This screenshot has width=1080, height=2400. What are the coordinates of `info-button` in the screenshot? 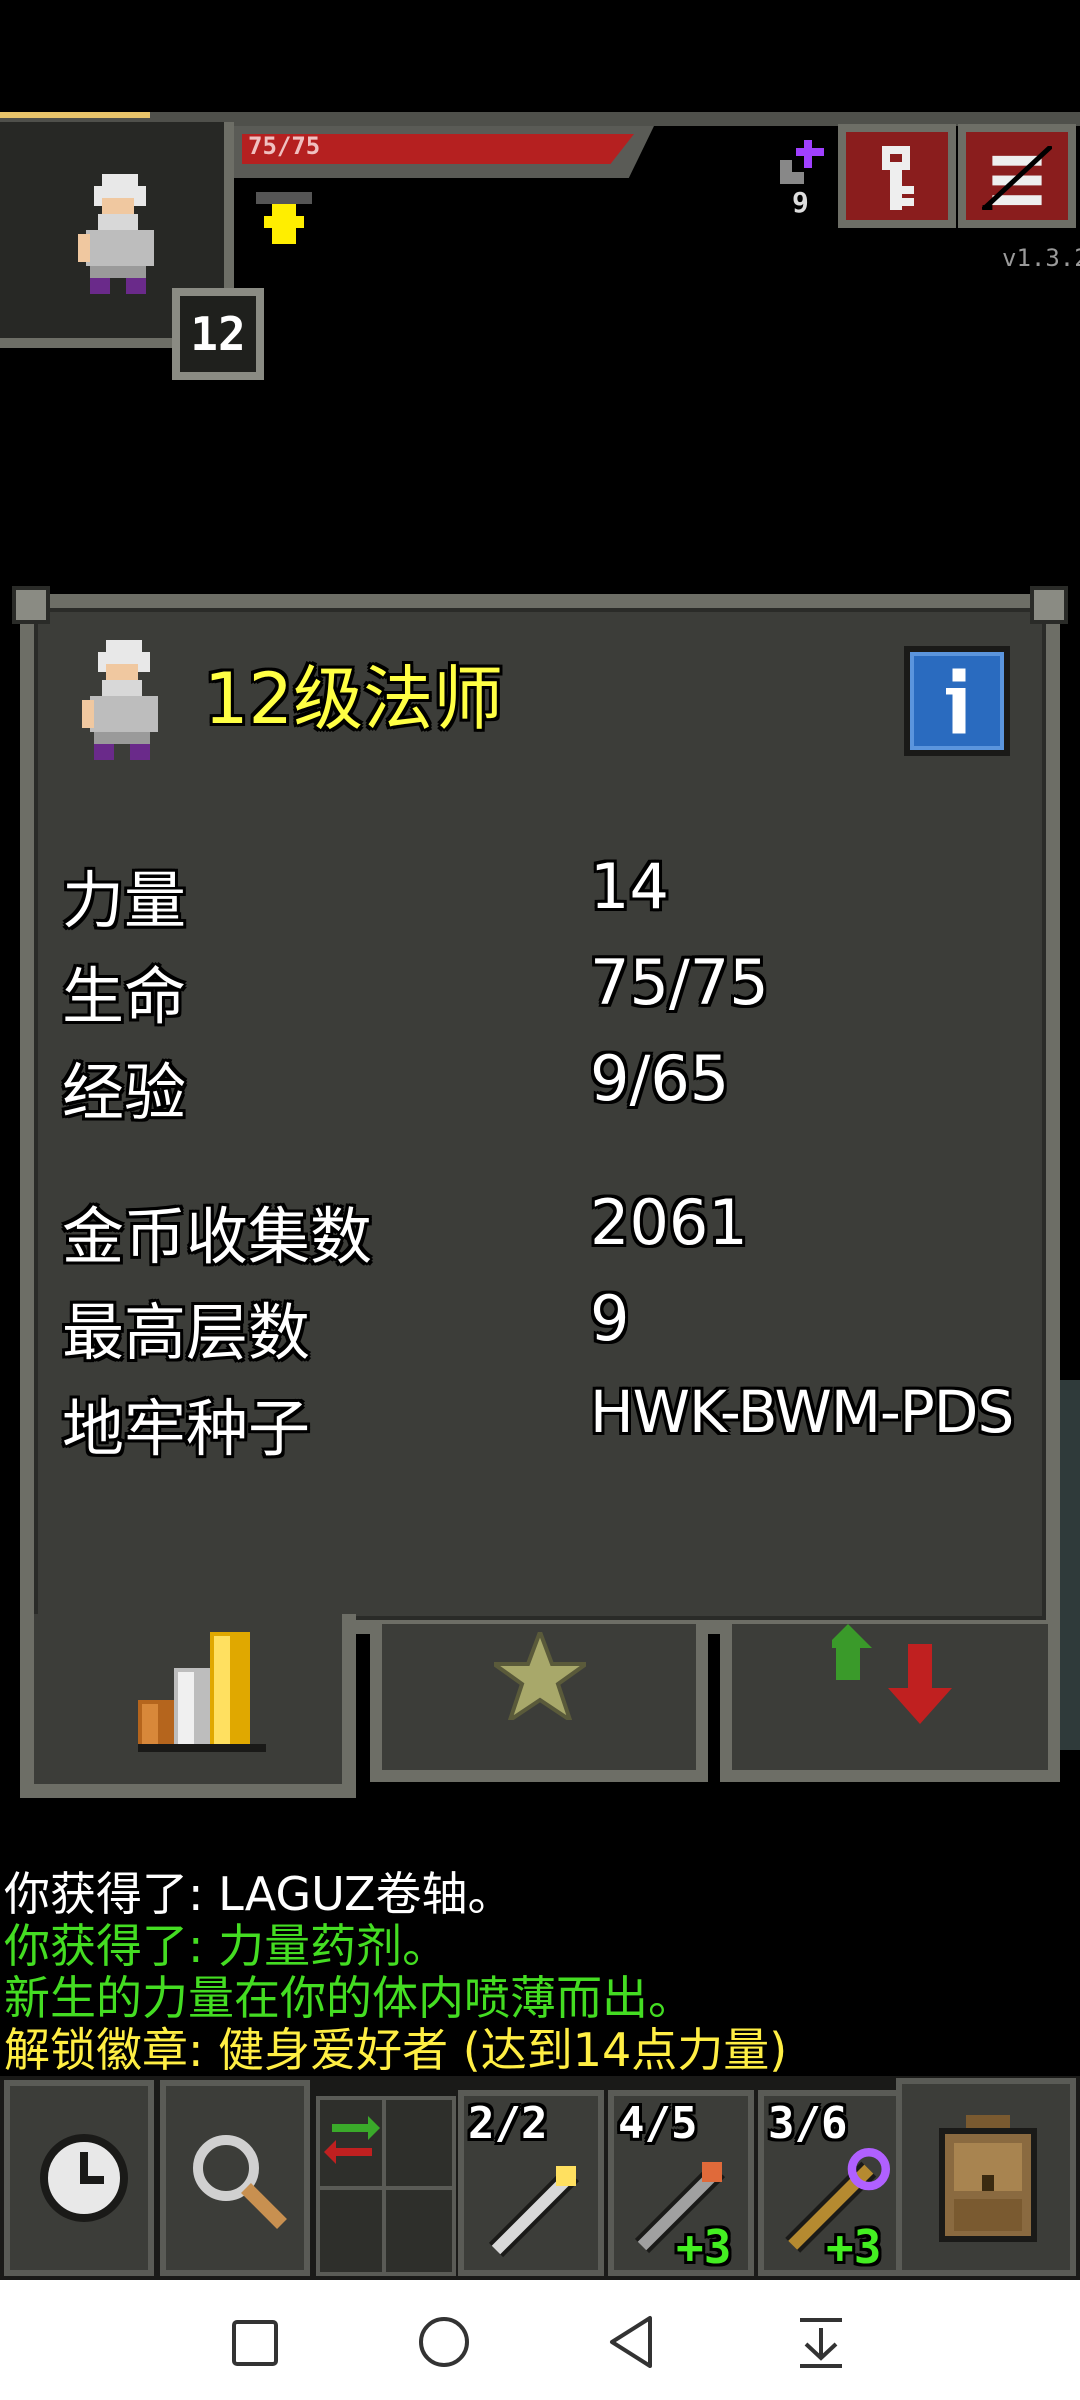 It's located at (957, 701).